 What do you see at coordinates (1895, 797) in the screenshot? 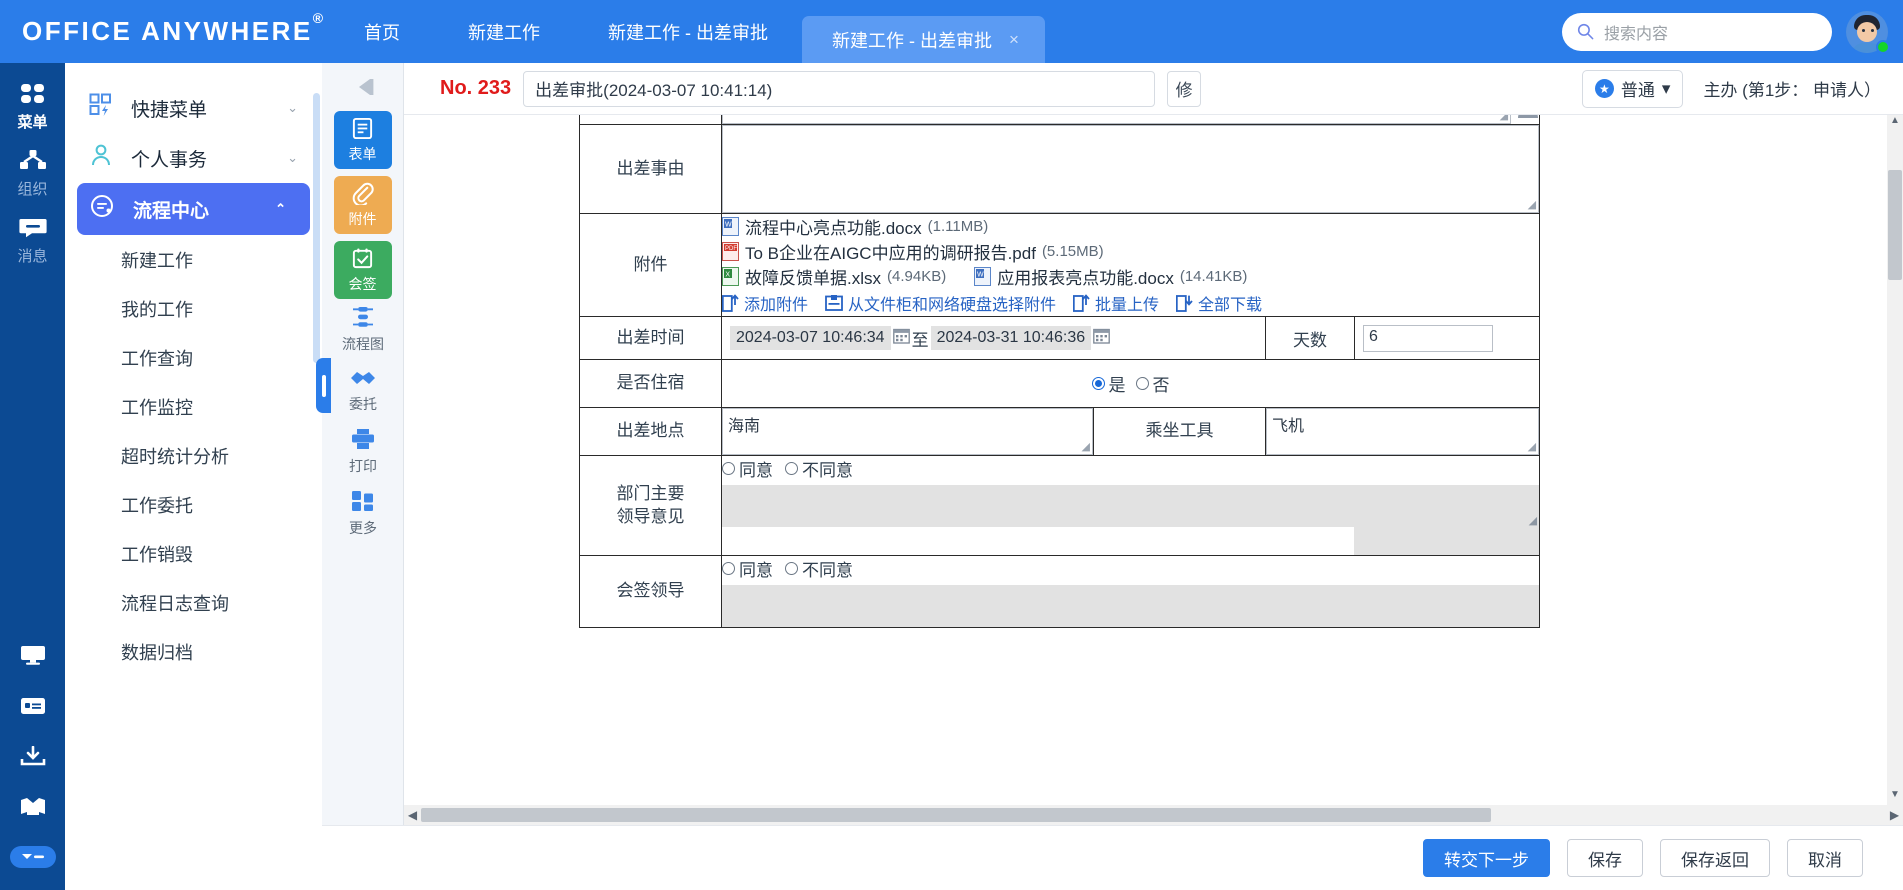
I see `scroll-down-arrow-icon: ▼` at bounding box center [1895, 797].